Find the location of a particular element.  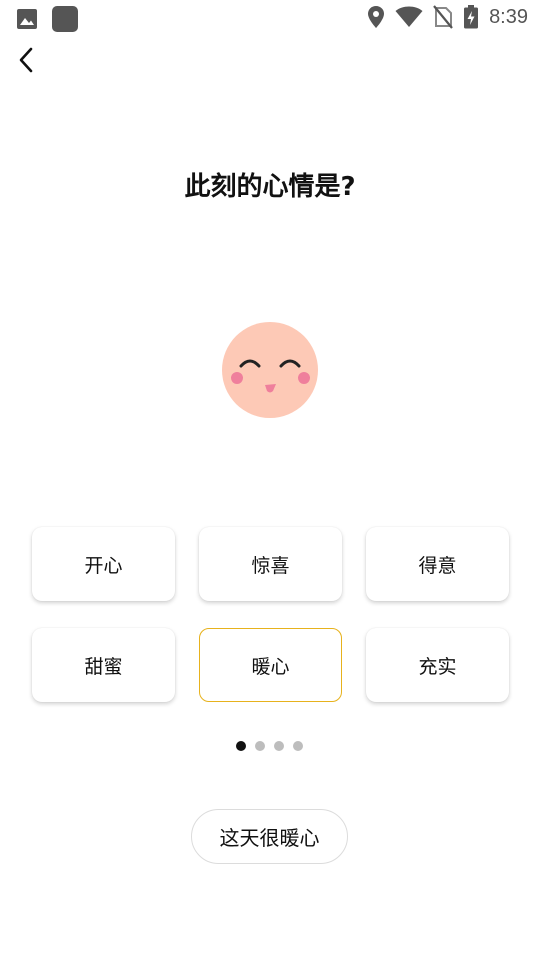

mood-option-tianmi: 甜蜜 is located at coordinates (103, 665).